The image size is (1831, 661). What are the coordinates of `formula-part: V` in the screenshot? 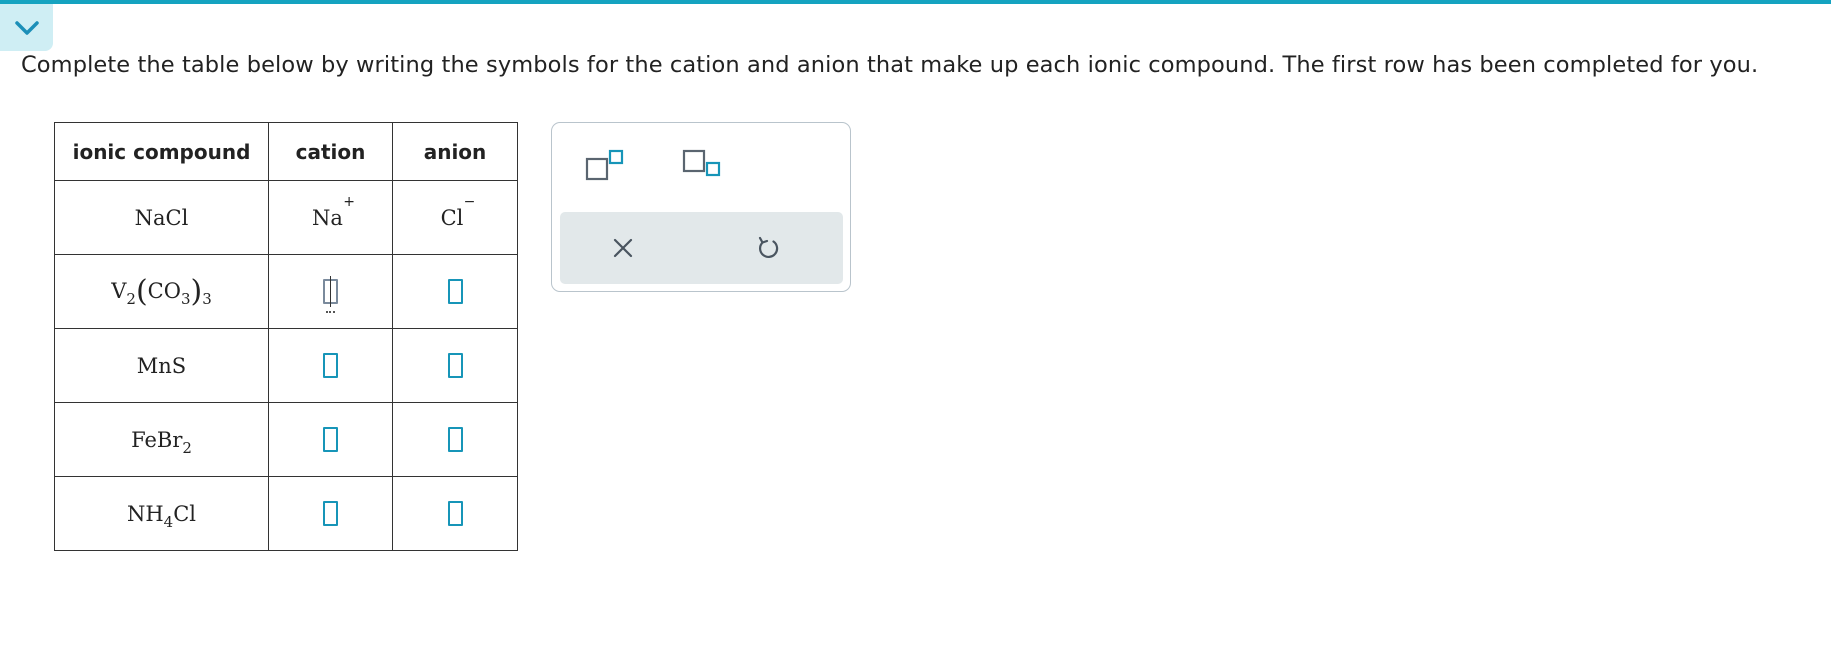 It's located at (119, 291).